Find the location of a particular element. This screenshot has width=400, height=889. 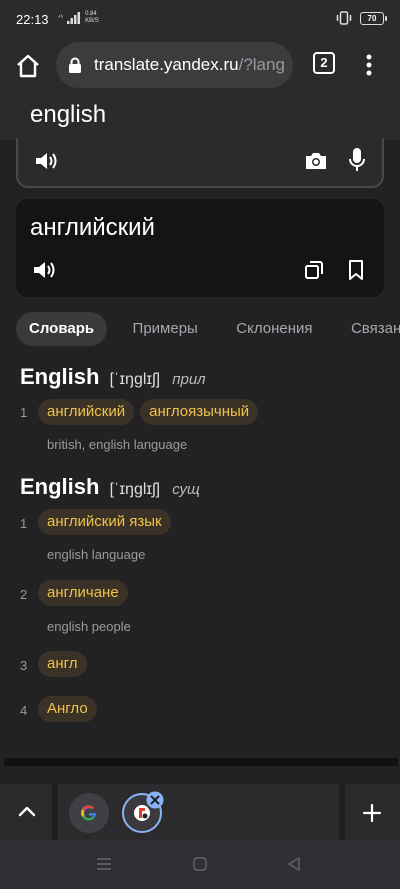

translation-text: английский is located at coordinates (92, 227).